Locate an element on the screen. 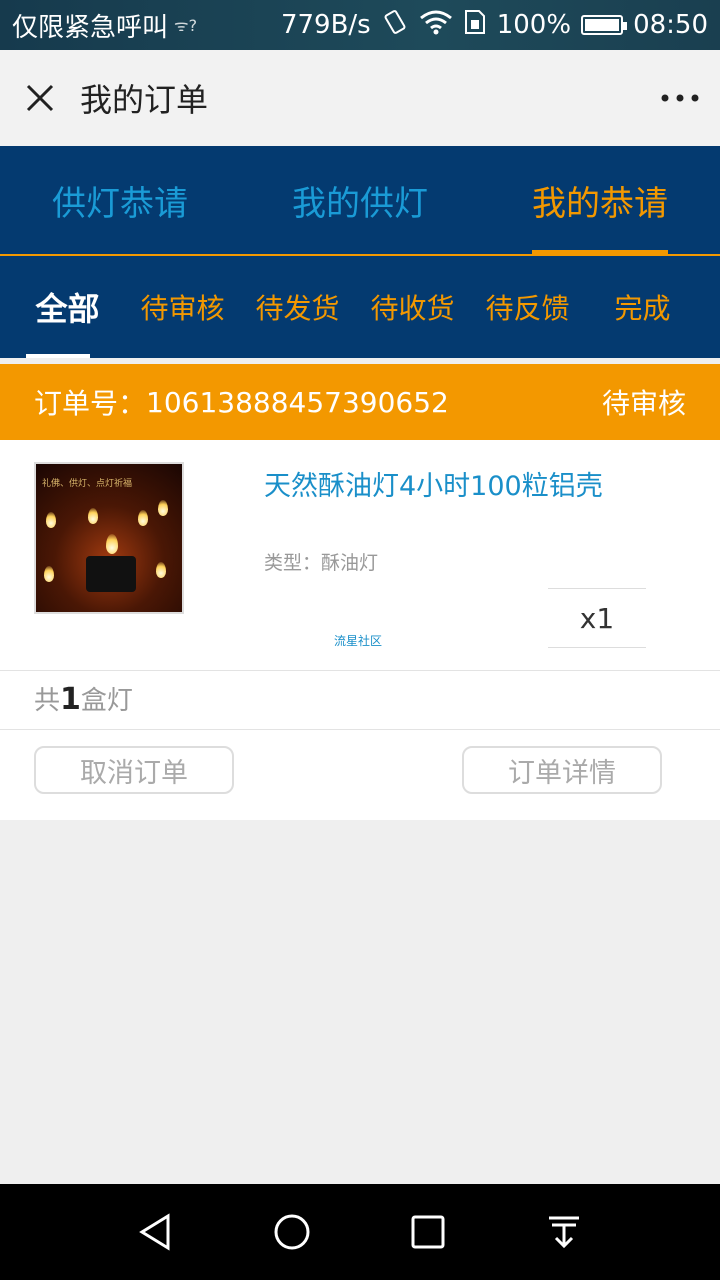 This screenshot has height=1280, width=720. subtab-pending-shipment: 待发货 is located at coordinates (297, 307).